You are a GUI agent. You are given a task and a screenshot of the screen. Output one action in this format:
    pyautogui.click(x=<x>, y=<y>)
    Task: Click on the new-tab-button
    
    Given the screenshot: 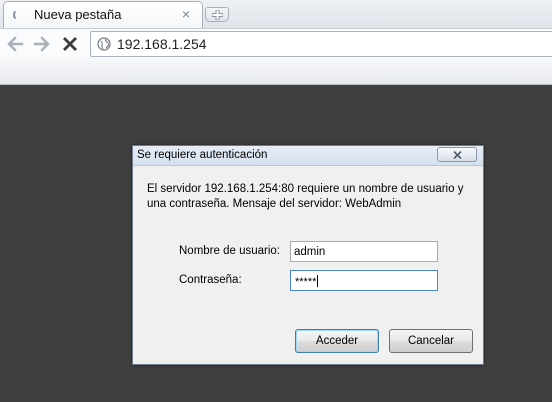 What is the action you would take?
    pyautogui.click(x=217, y=14)
    